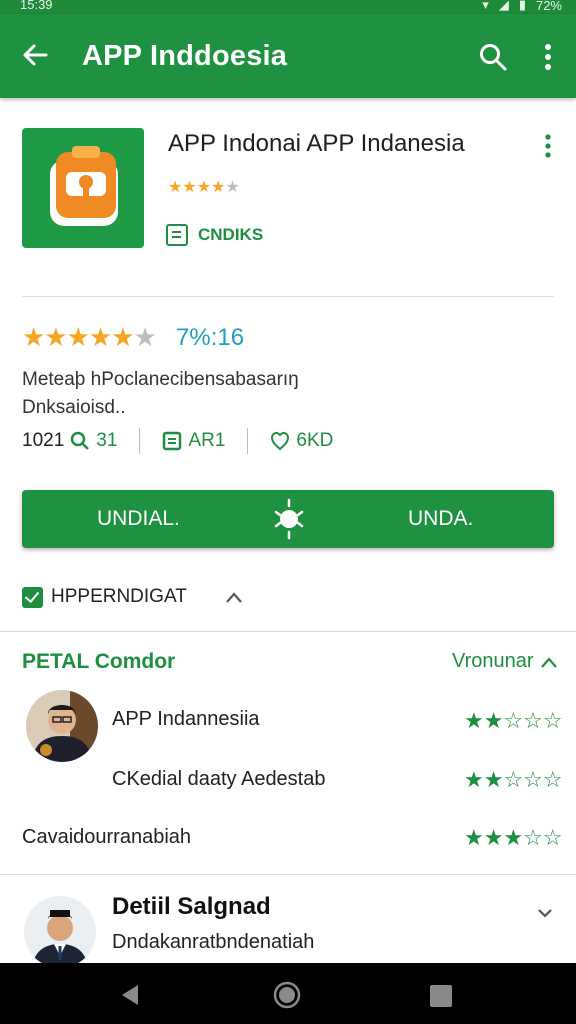 The height and width of the screenshot is (1024, 576). Describe the element at coordinates (186, 719) in the screenshot. I see `review-author: APP Indannesiia` at that location.